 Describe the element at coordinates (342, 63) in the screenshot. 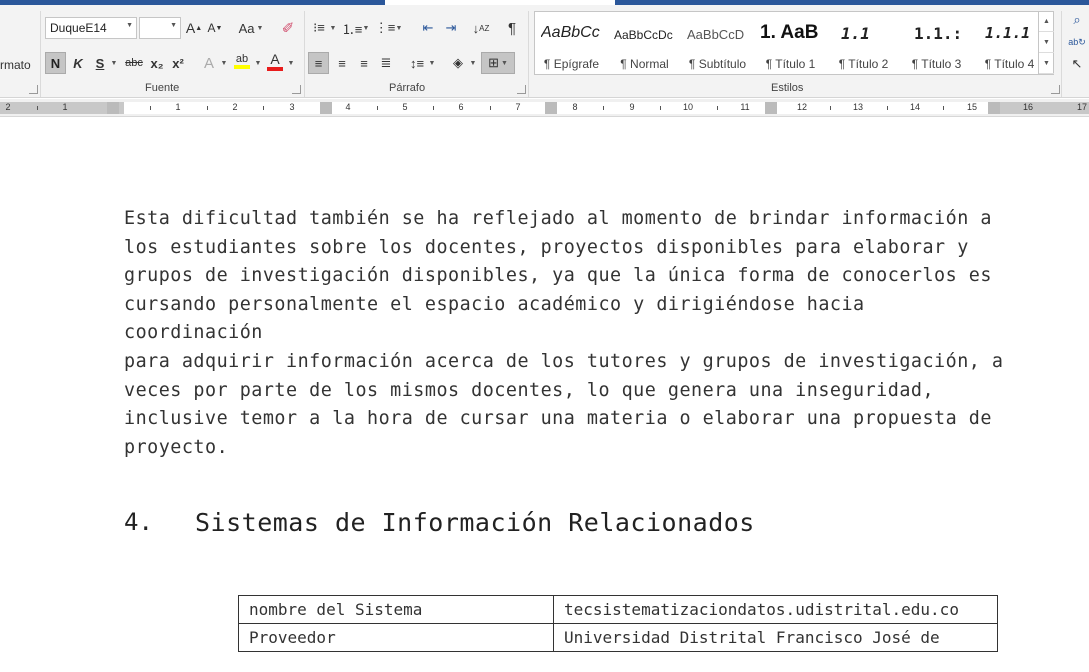

I see `align-center-icon: ≡` at that location.